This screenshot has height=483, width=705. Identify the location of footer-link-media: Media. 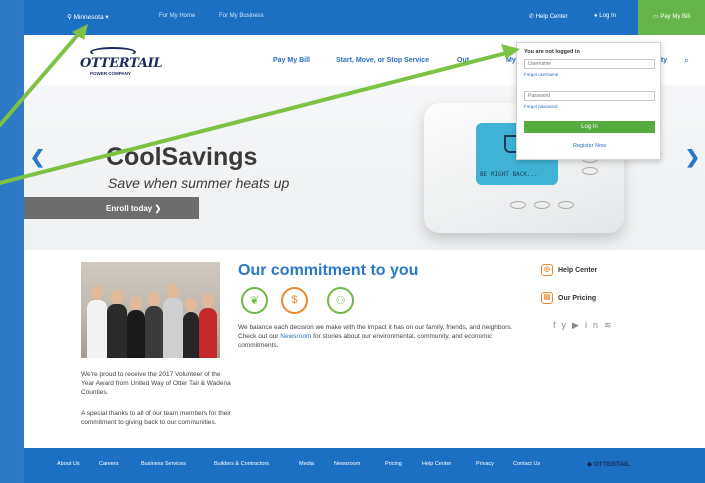
(306, 464).